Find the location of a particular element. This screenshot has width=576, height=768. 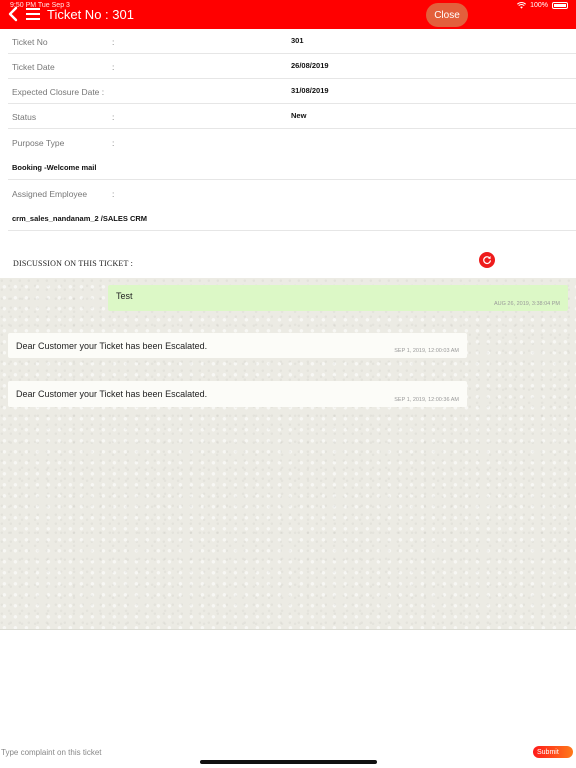

refresh-button is located at coordinates (487, 260).